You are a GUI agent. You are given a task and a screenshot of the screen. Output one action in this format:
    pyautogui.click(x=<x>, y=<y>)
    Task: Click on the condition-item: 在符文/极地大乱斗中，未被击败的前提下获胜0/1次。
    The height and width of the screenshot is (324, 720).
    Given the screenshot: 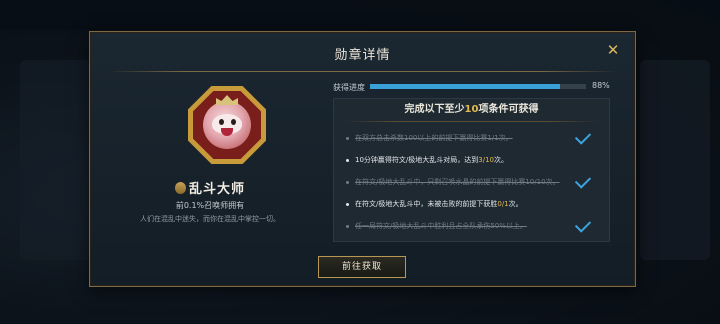 What is the action you would take?
    pyautogui.click(x=473, y=204)
    